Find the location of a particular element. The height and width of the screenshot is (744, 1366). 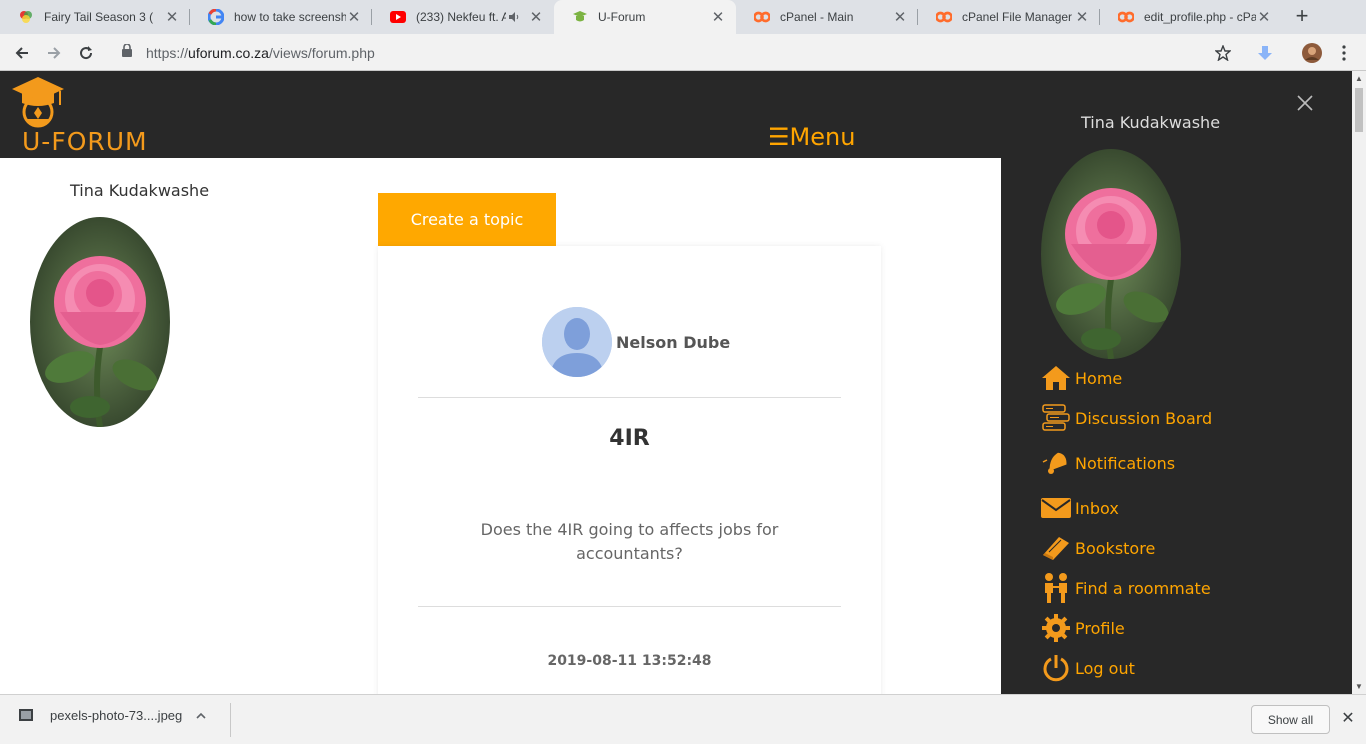

sidenav-item-label: Bookstore is located at coordinates (1115, 548).